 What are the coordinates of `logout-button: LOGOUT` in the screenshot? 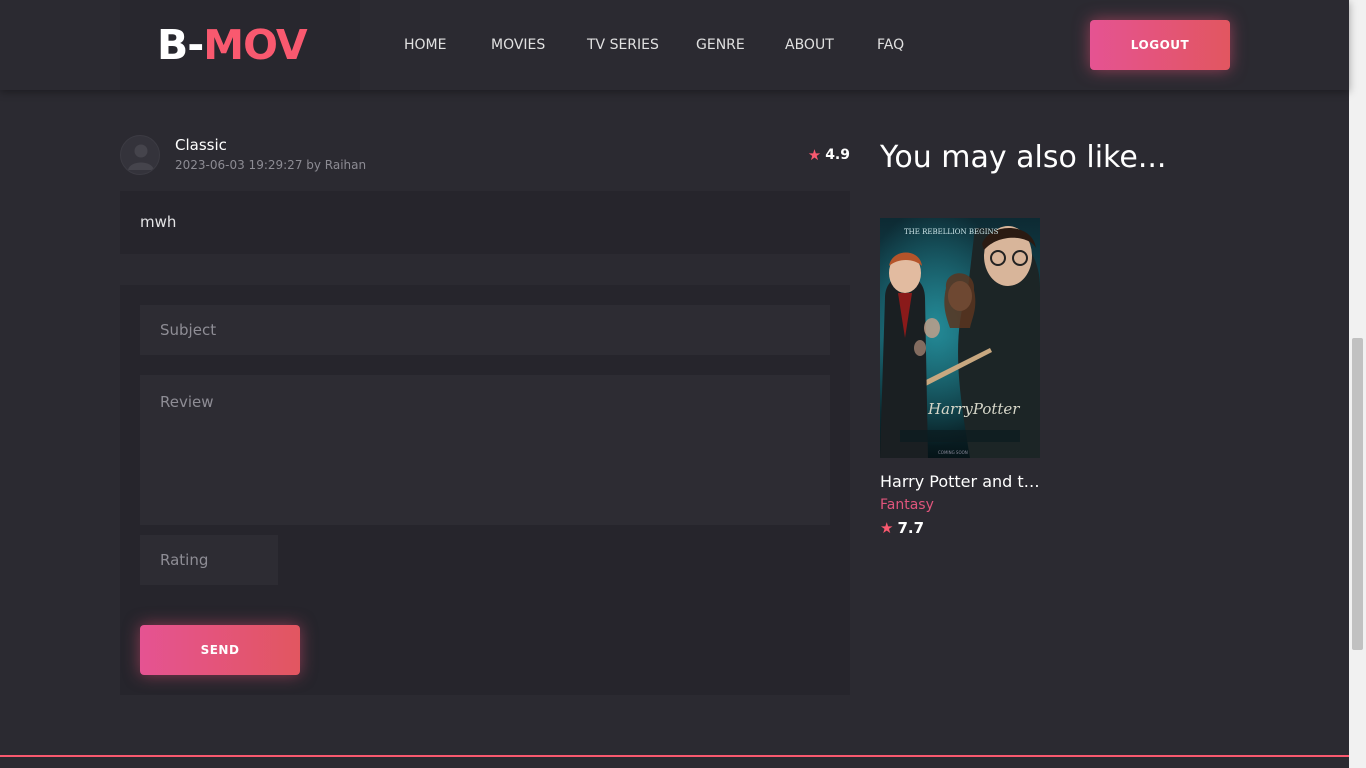 It's located at (1160, 45).